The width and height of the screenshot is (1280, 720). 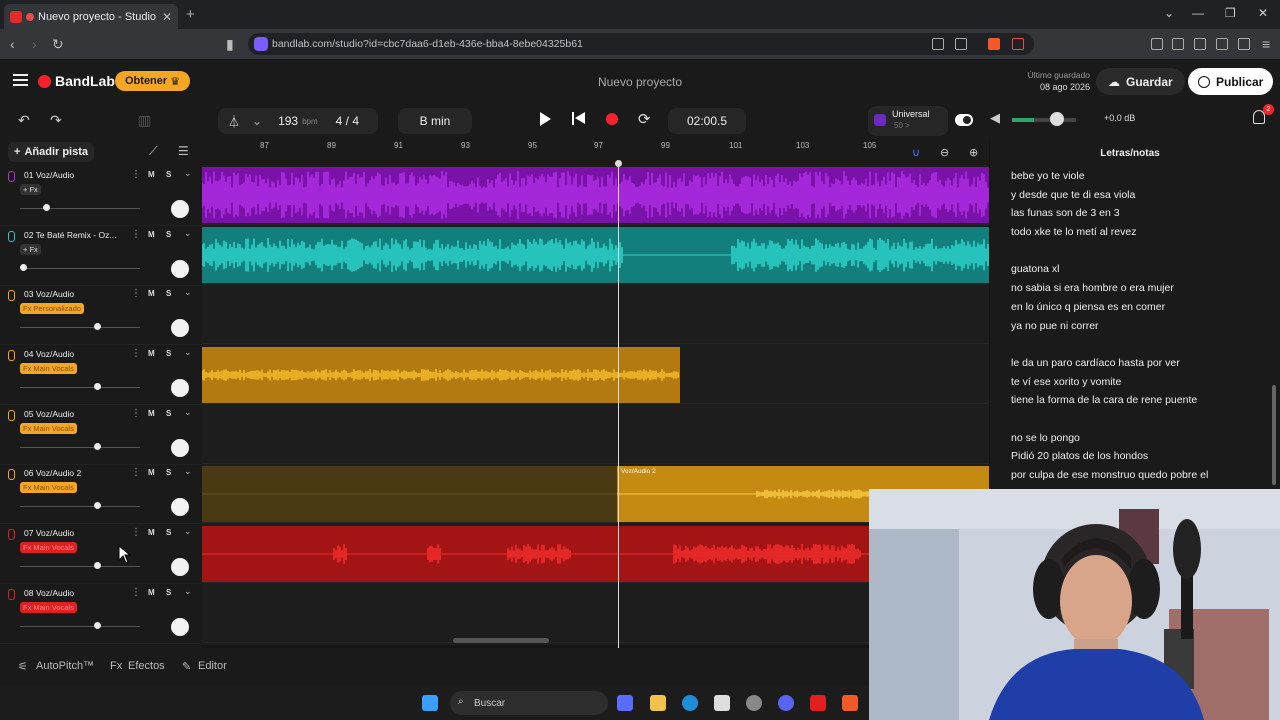 I want to click on menu-icon, so click(x=20, y=80).